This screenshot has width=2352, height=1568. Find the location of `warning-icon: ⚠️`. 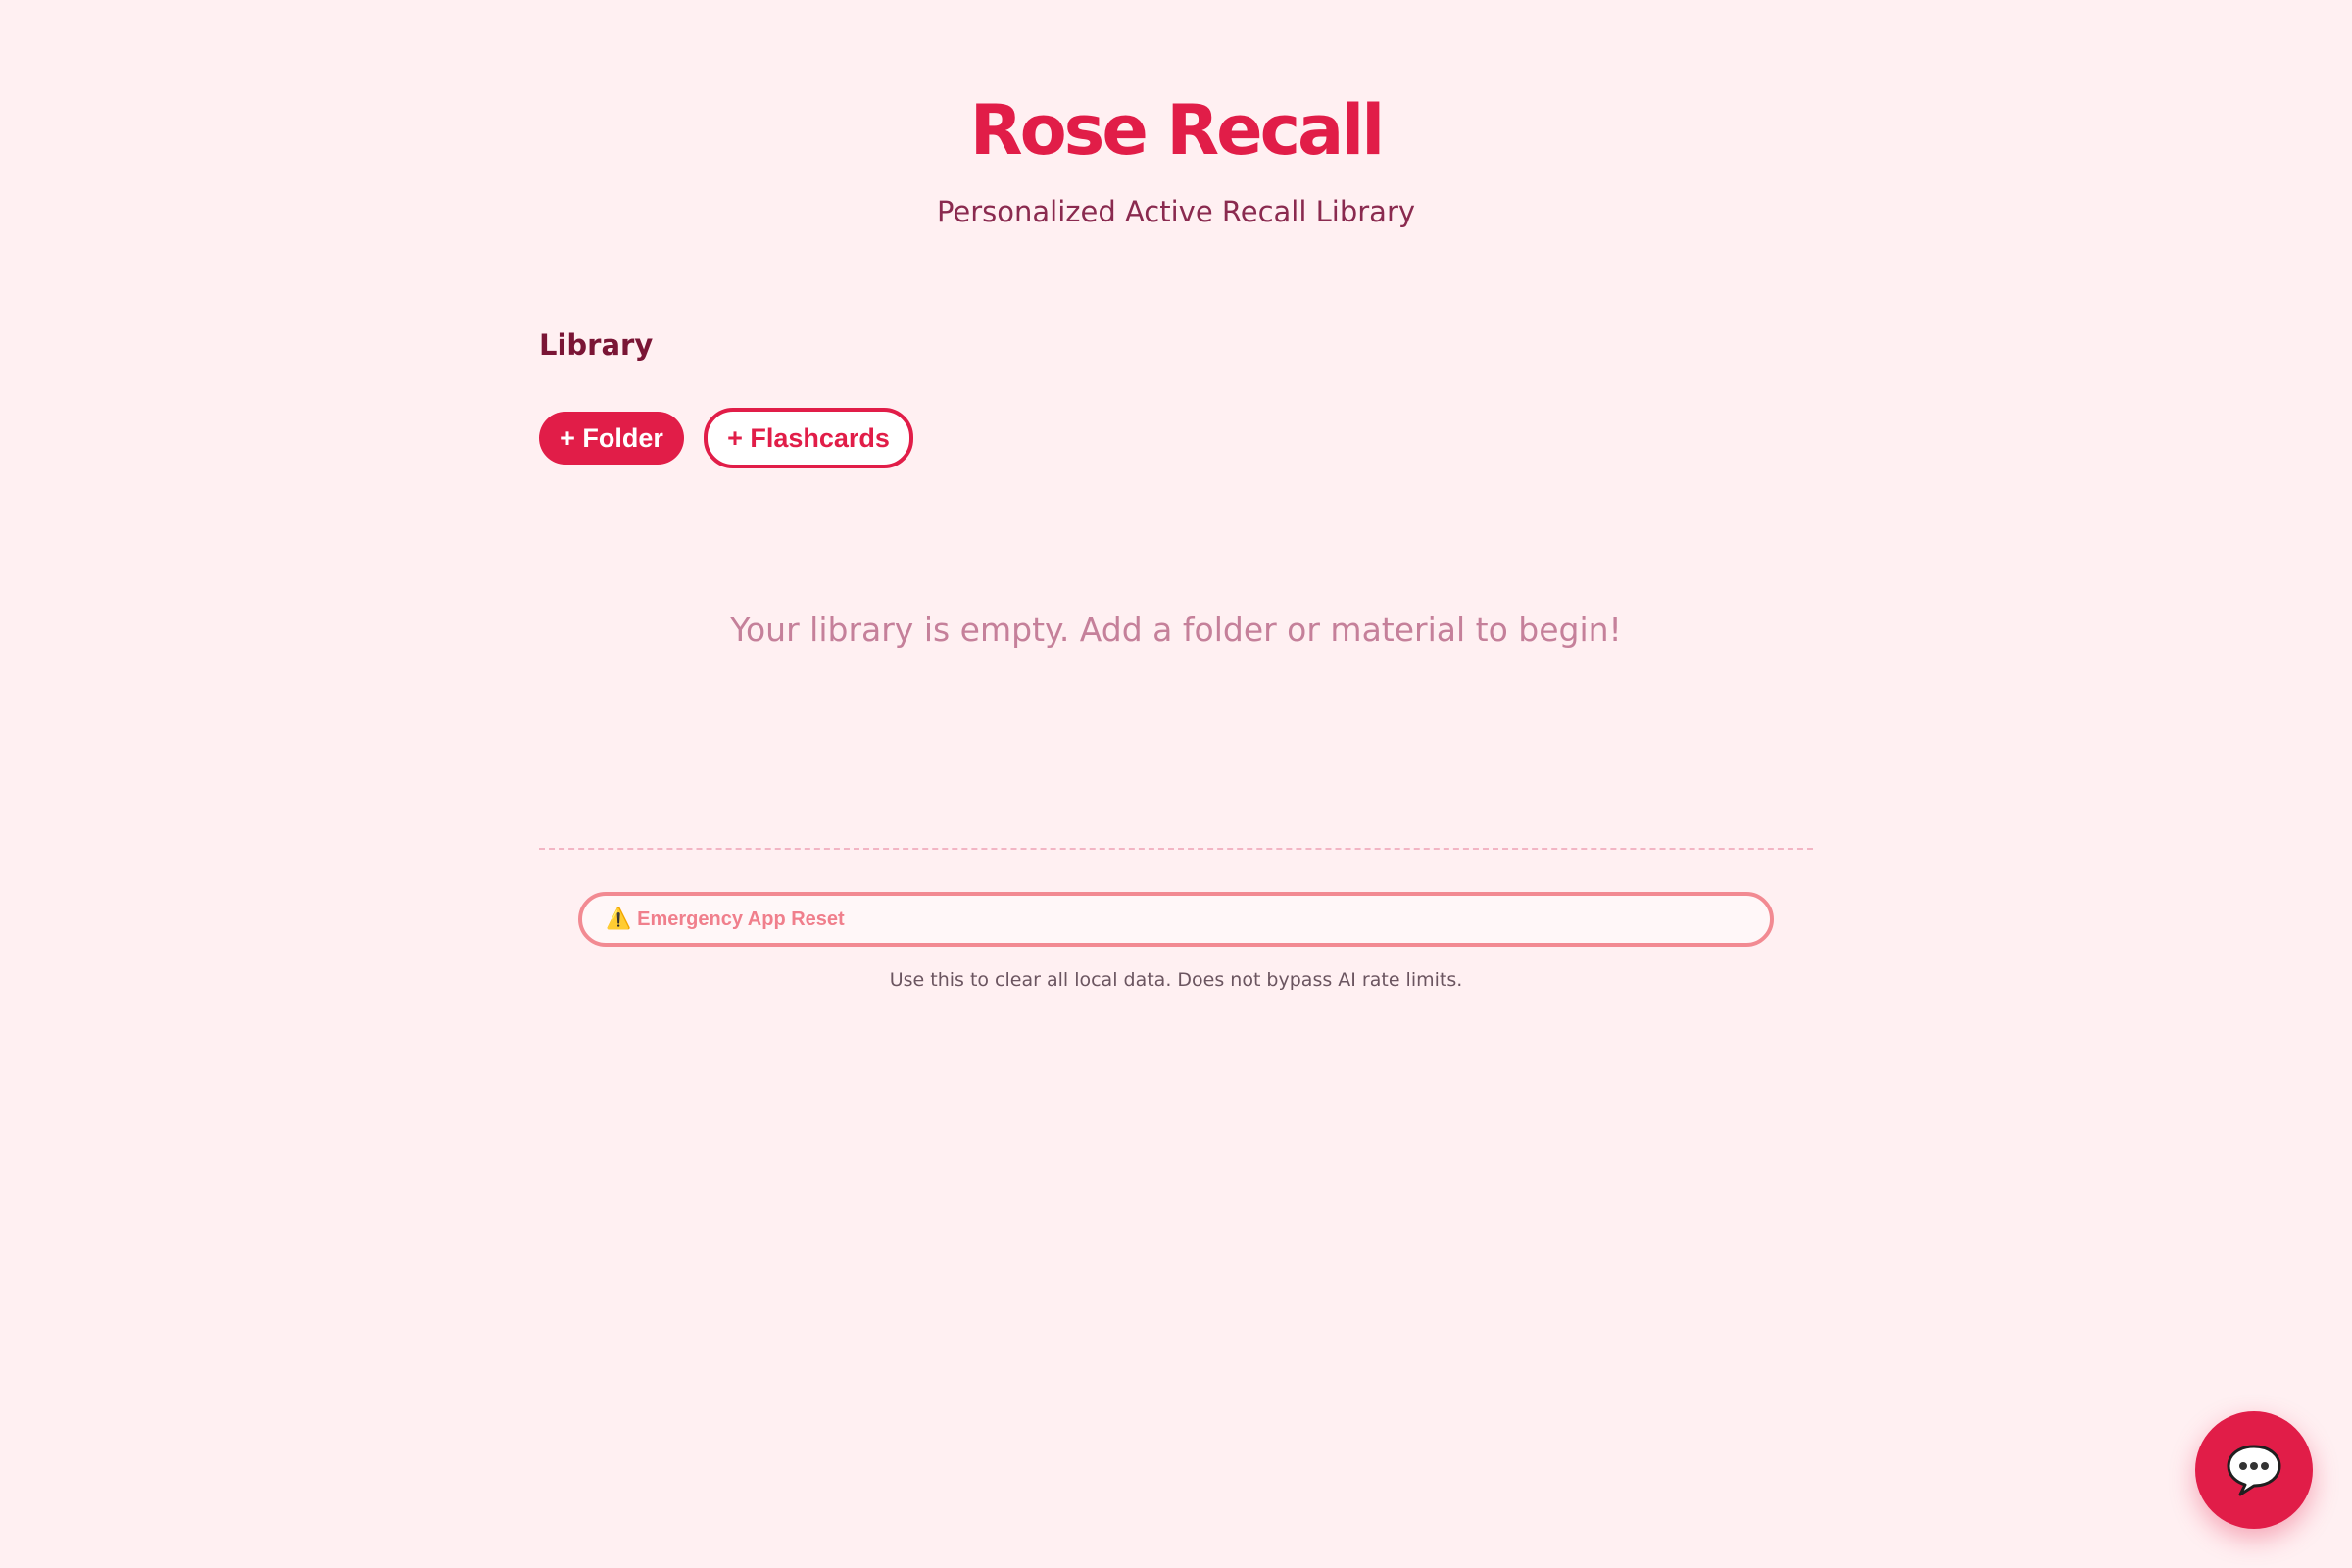

warning-icon: ⚠️ is located at coordinates (619, 918).